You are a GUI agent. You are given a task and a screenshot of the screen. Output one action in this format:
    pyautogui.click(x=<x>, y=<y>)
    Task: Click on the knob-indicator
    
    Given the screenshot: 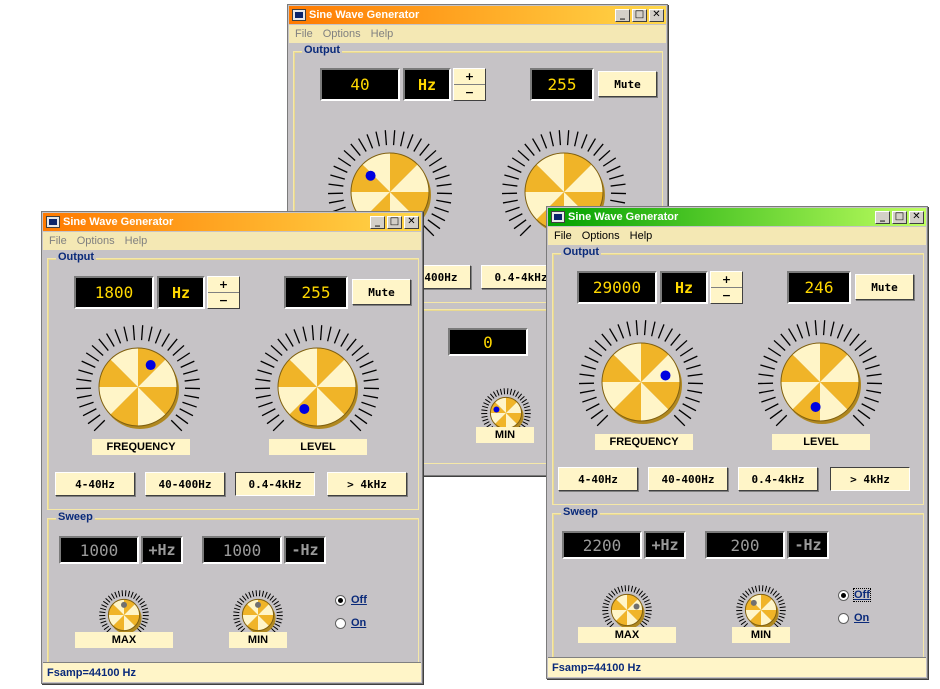 What is the action you would take?
    pyautogui.click(x=496, y=409)
    